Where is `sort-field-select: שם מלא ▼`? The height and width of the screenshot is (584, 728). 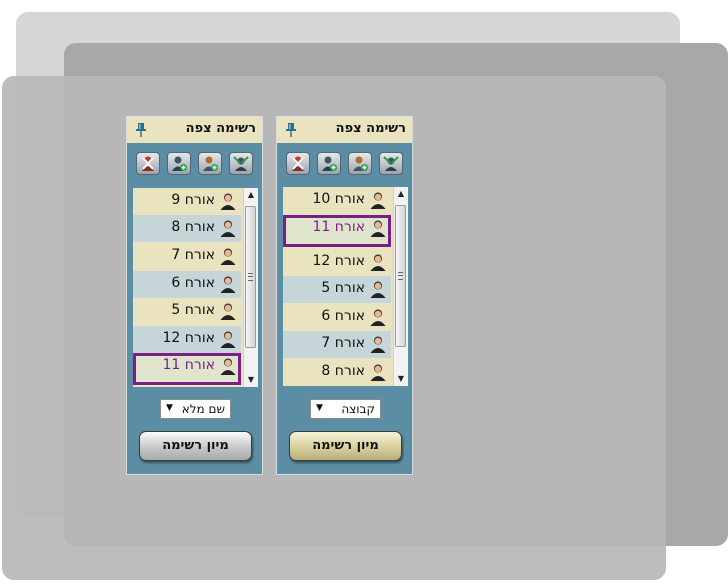 sort-field-select: שם מלא ▼ is located at coordinates (195, 409).